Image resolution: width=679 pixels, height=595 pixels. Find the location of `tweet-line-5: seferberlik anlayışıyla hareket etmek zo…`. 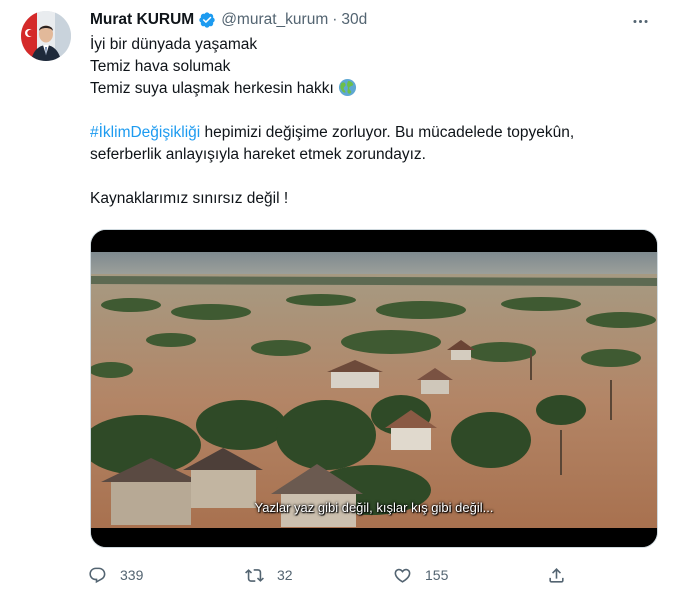

tweet-line-5: seferberlik anlayışıyla hareket etmek zo… is located at coordinates (258, 154).